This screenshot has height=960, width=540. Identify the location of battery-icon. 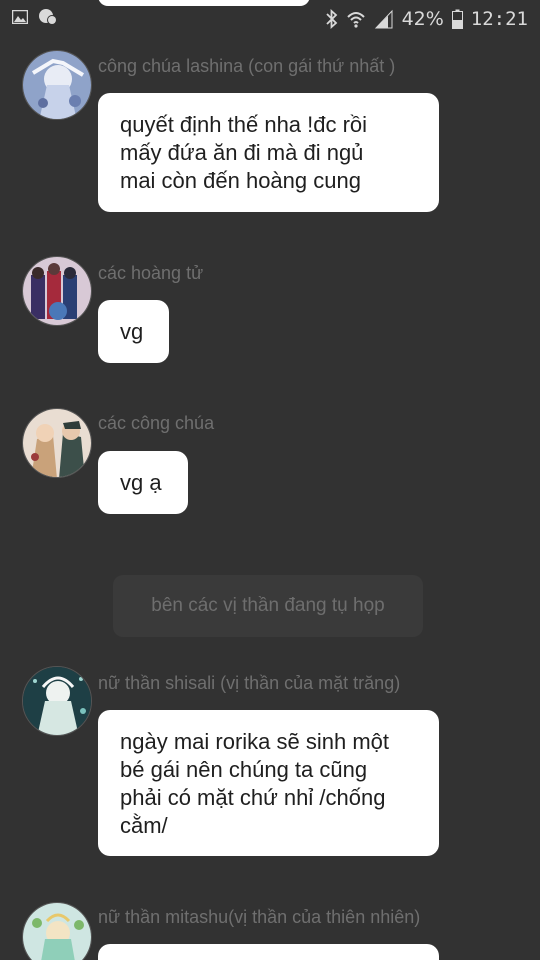
(457, 19).